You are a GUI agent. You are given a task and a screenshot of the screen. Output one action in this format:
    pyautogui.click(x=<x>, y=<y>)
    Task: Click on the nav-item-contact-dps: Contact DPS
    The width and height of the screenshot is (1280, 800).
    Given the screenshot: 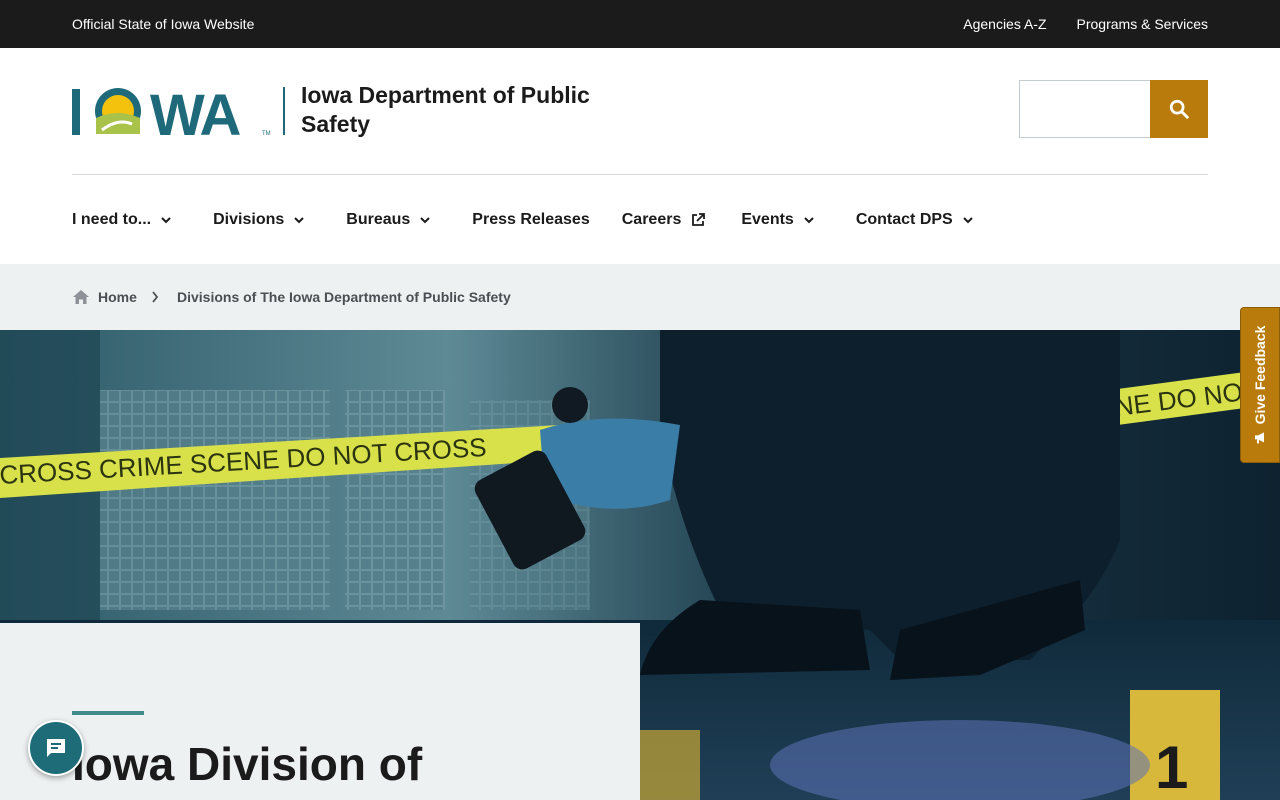 What is the action you would take?
    pyautogui.click(x=914, y=220)
    